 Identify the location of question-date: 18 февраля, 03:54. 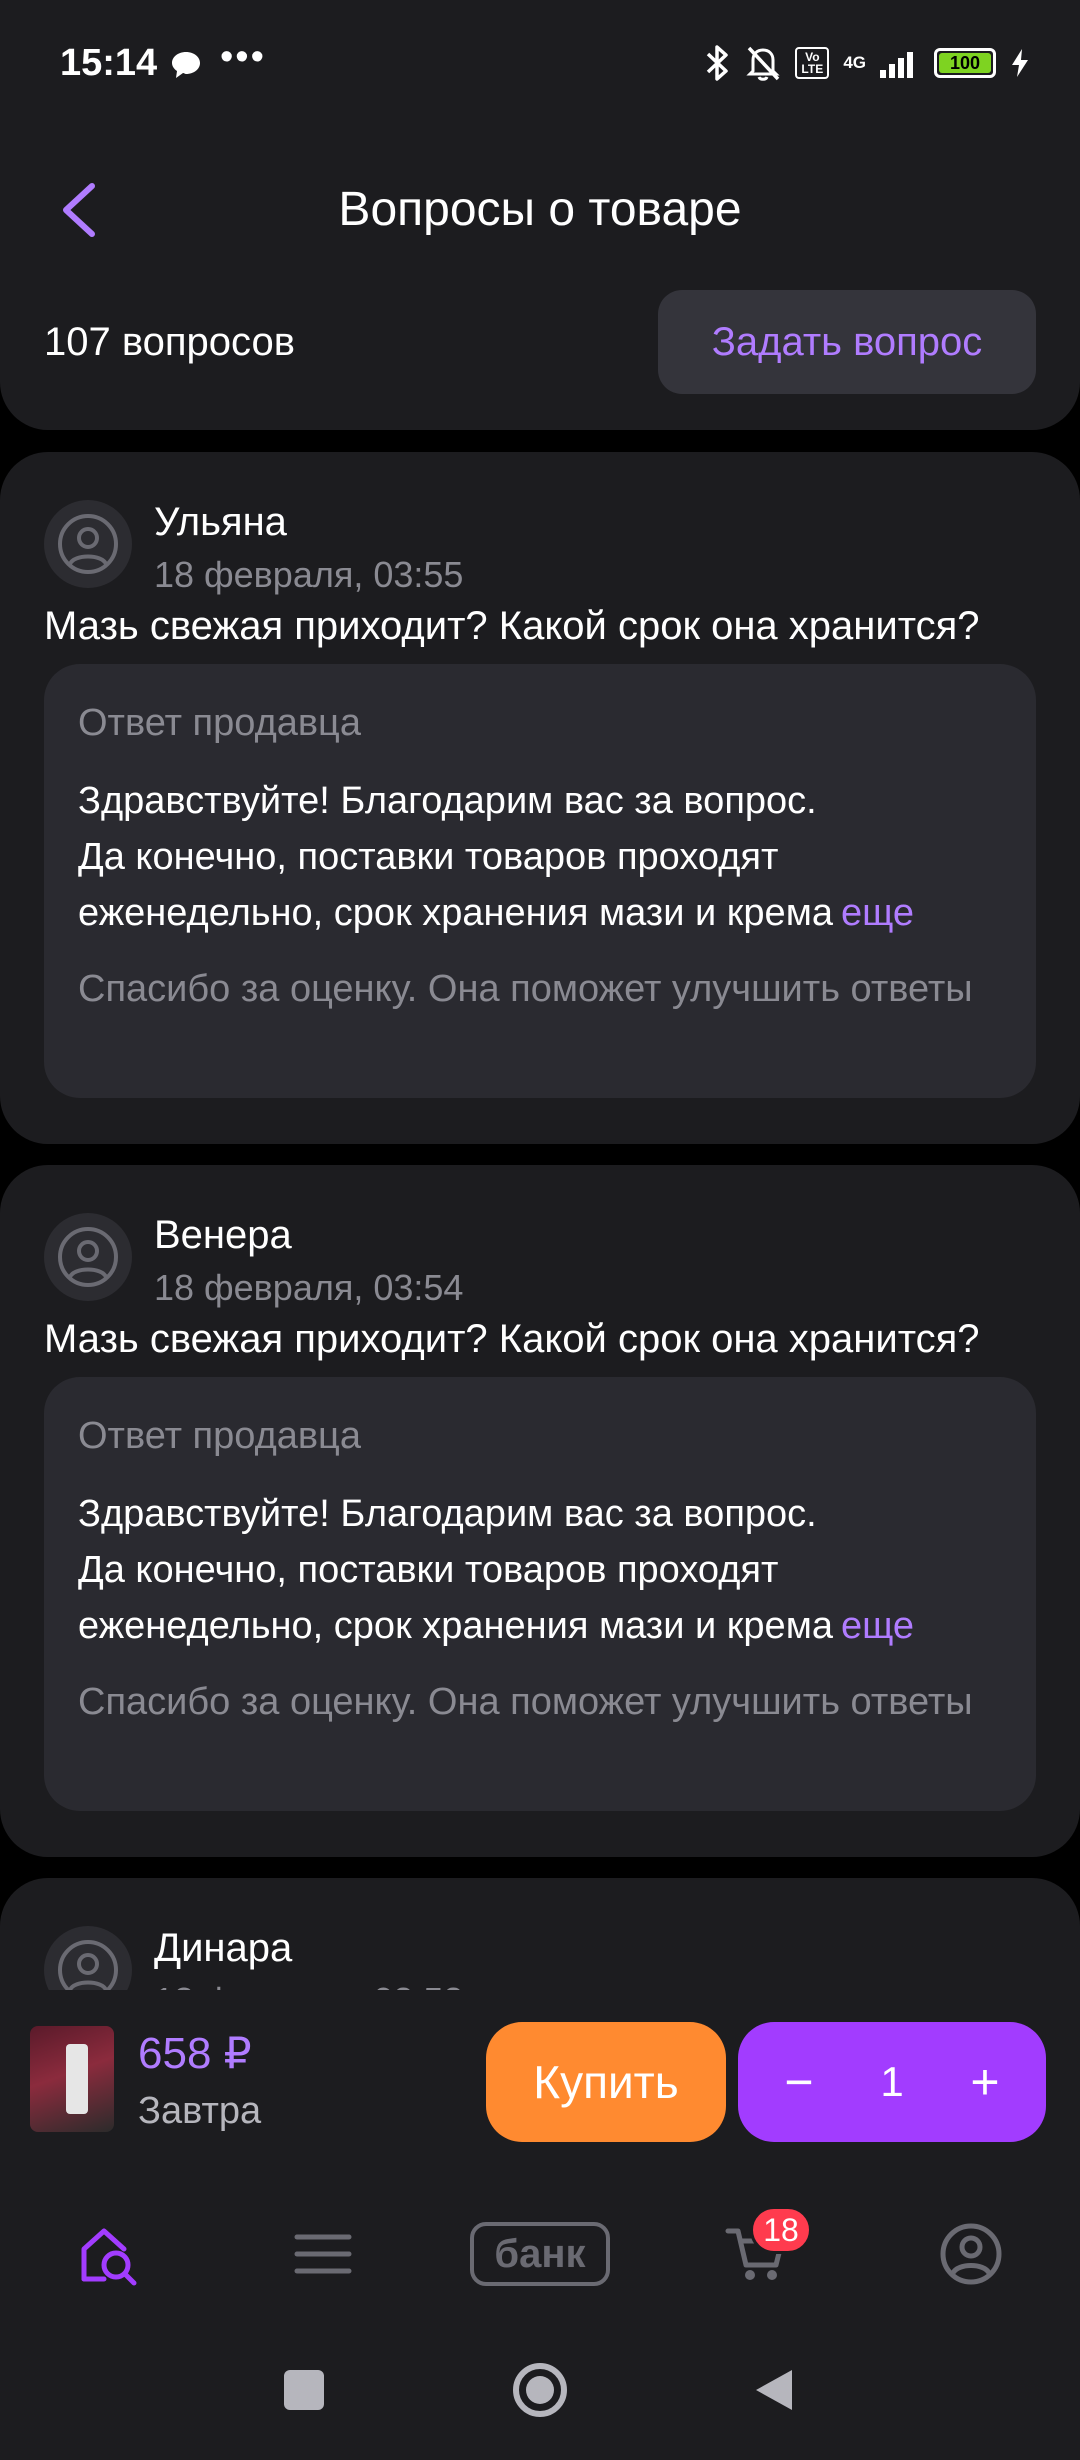
(309, 1287).